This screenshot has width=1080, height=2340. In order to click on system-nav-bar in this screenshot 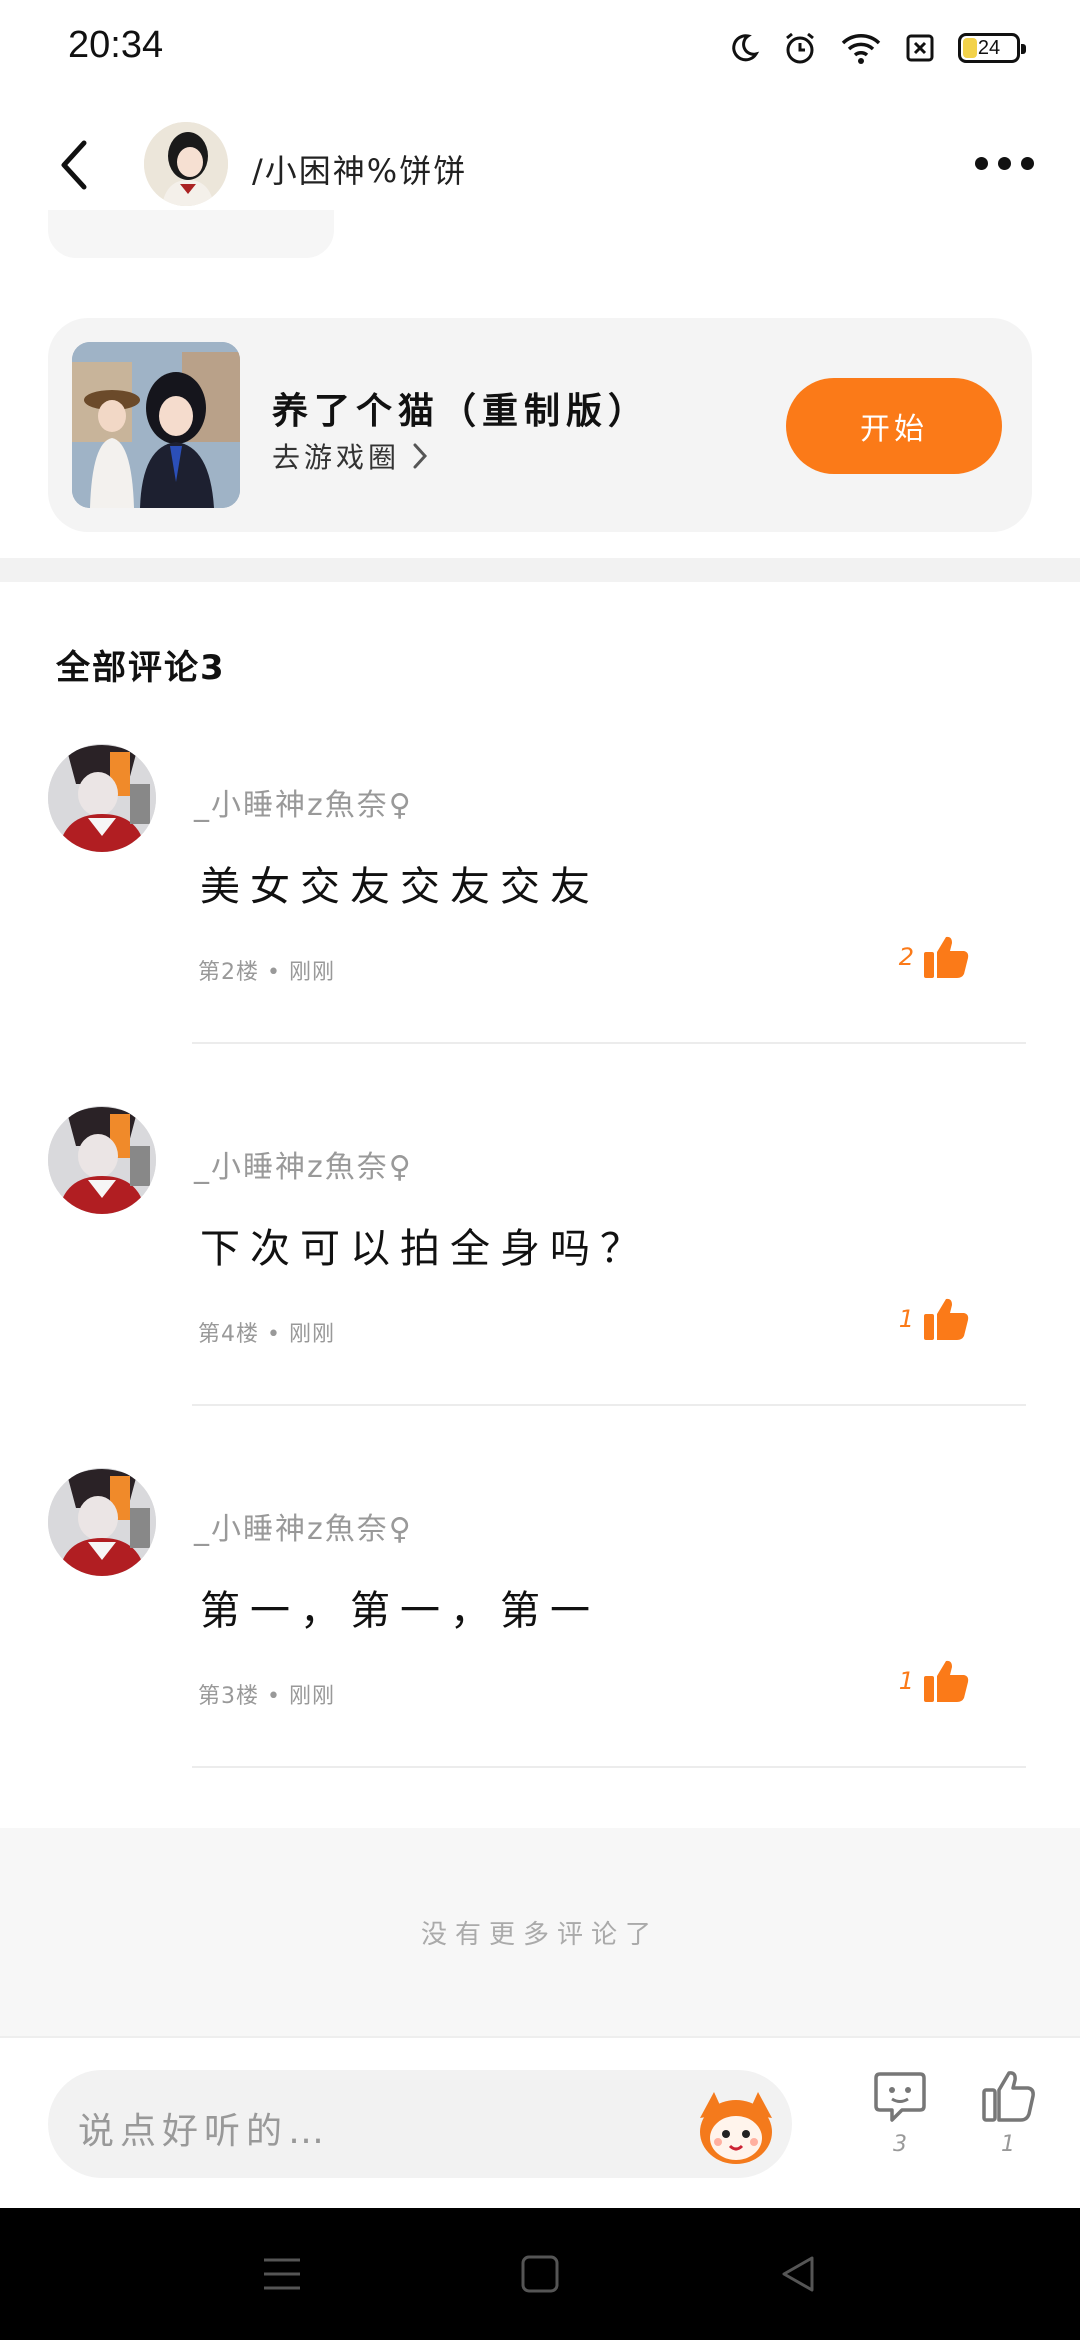, I will do `click(540, 2274)`.